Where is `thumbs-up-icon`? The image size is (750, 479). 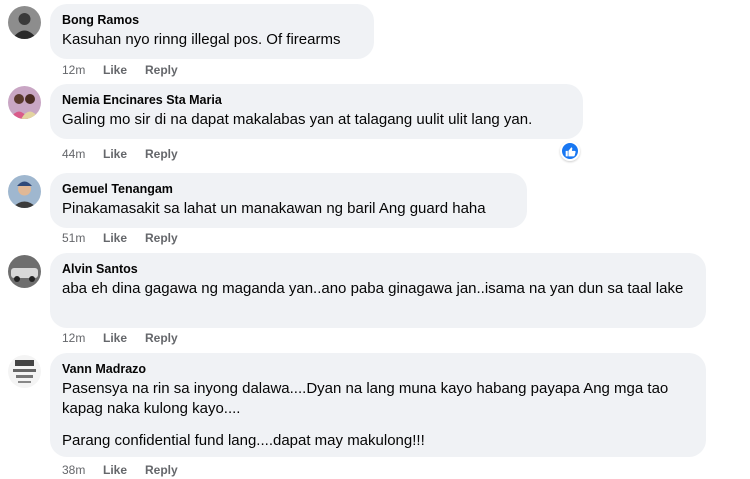
thumbs-up-icon is located at coordinates (570, 151).